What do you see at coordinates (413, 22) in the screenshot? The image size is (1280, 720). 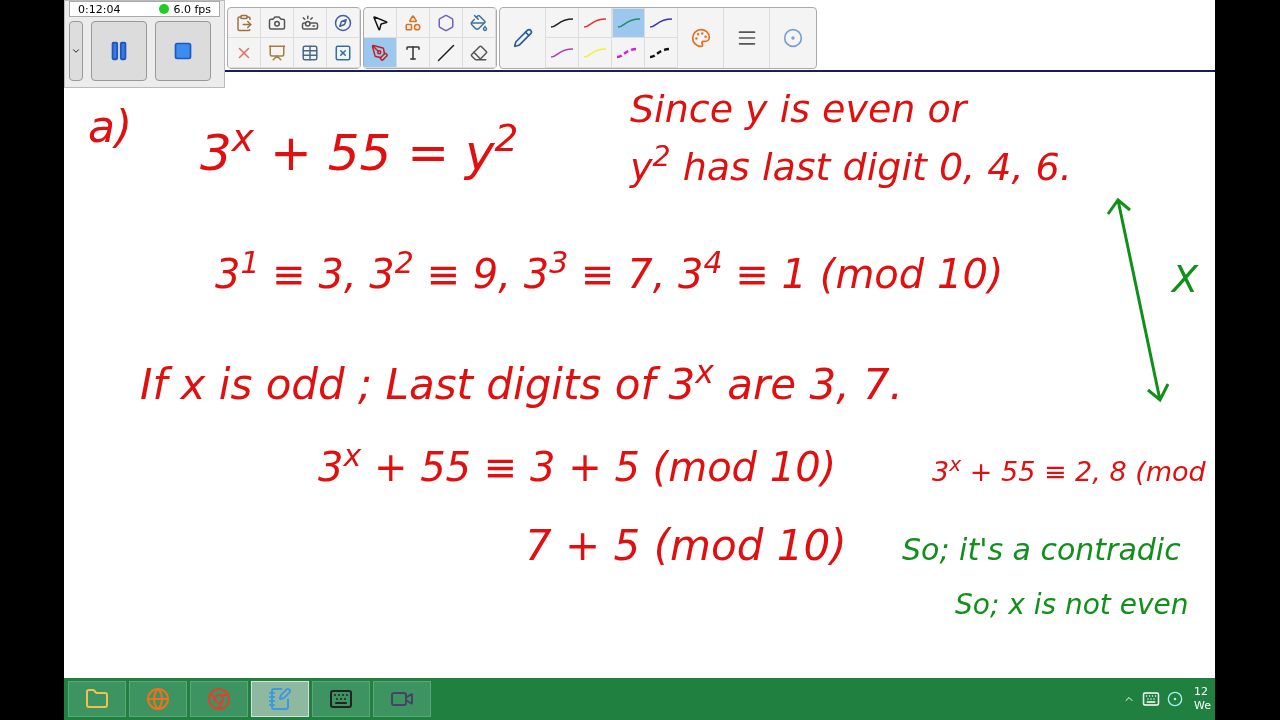 I see `shapes-icon` at bounding box center [413, 22].